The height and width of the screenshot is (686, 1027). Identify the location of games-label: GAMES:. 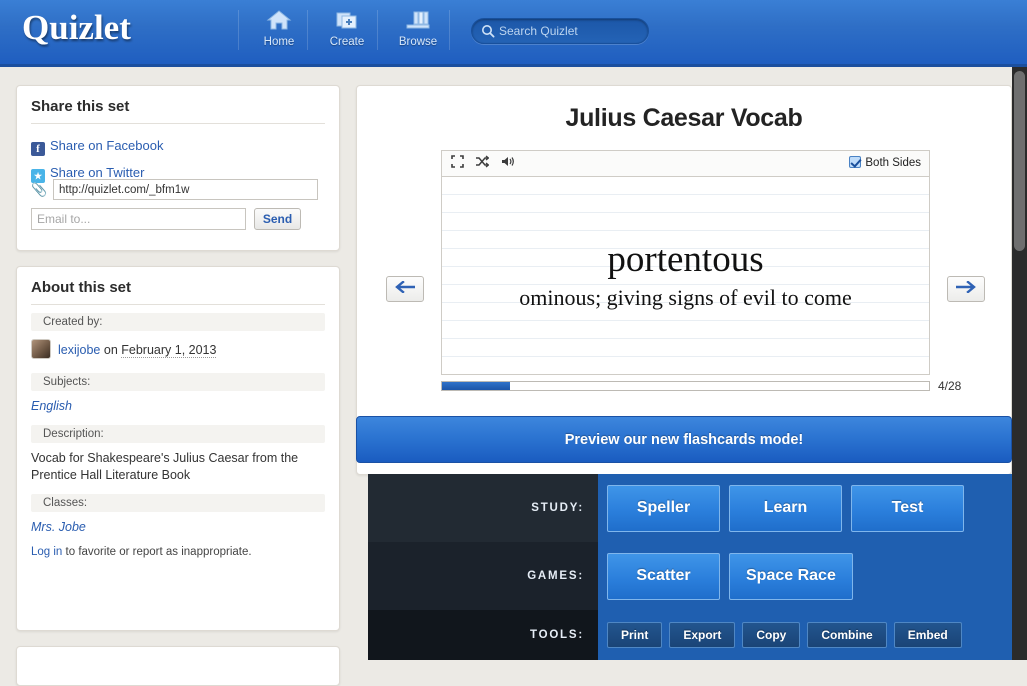
(483, 576).